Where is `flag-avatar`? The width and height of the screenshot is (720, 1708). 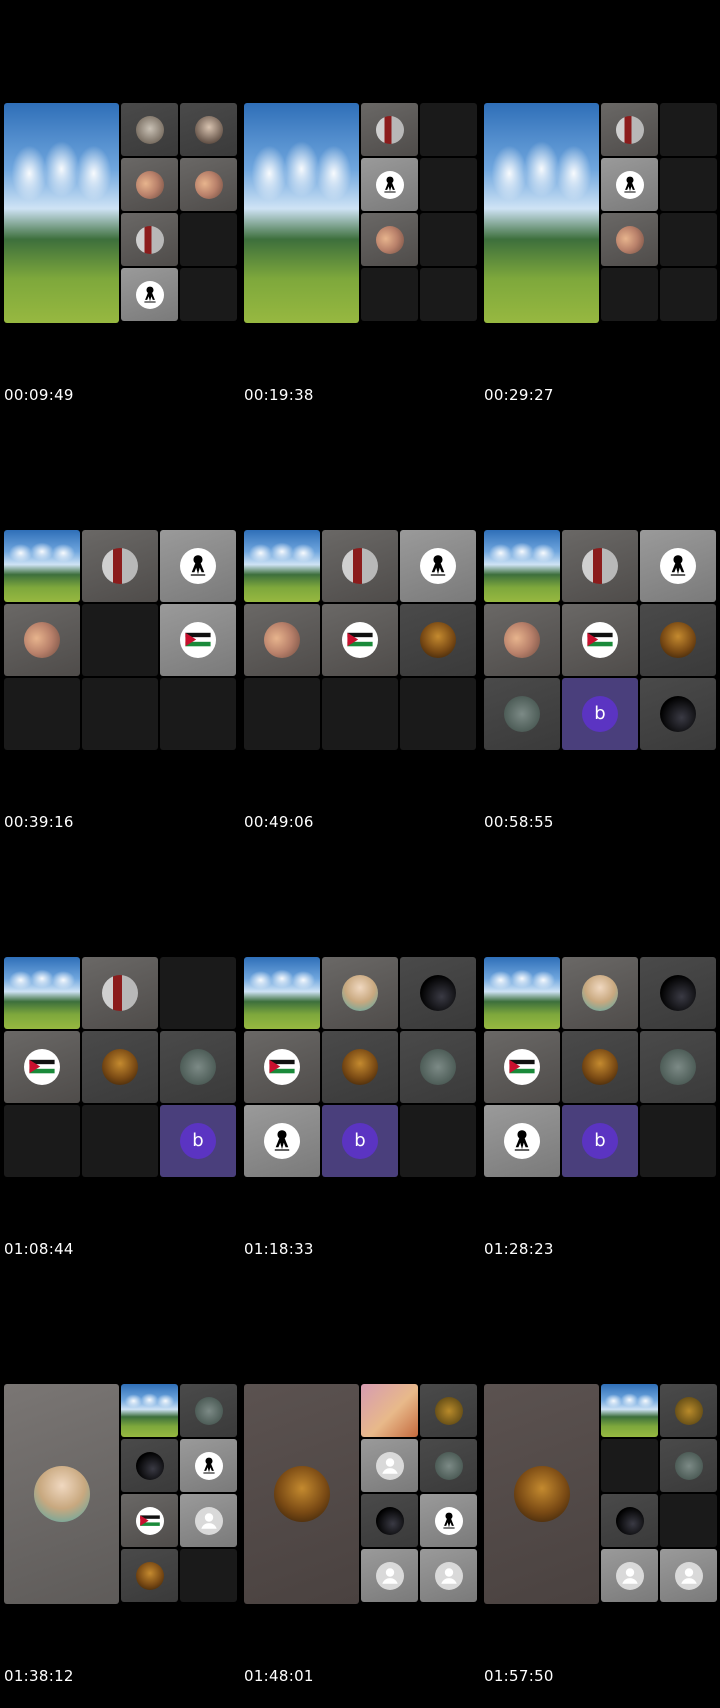
flag-avatar is located at coordinates (600, 640).